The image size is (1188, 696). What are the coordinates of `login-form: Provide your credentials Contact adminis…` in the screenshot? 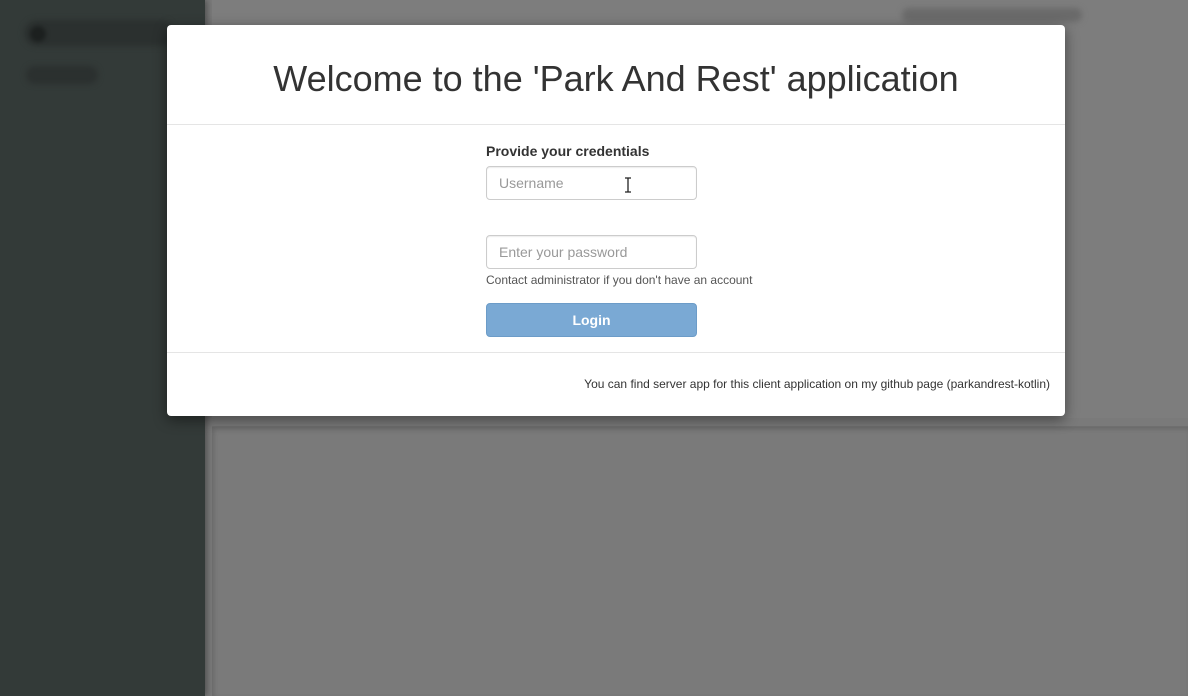 It's located at (636, 240).